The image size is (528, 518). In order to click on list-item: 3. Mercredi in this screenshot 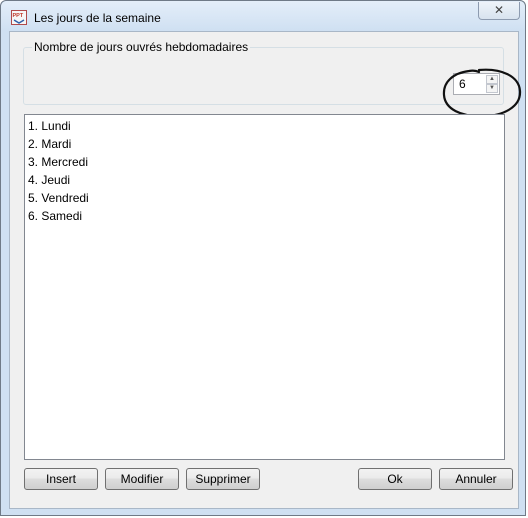, I will do `click(58, 162)`.